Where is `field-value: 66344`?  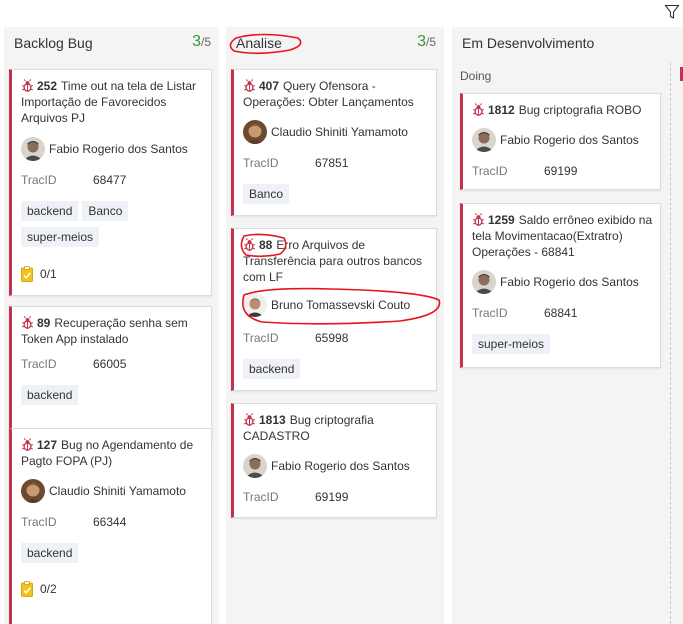 field-value: 66344 is located at coordinates (110, 522).